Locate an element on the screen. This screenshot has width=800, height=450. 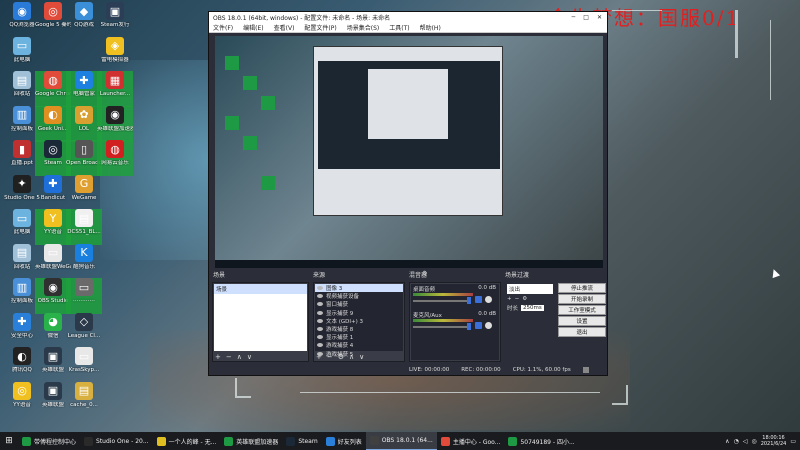
stop-streaming-button: 停止推流 is located at coordinates (582, 288).